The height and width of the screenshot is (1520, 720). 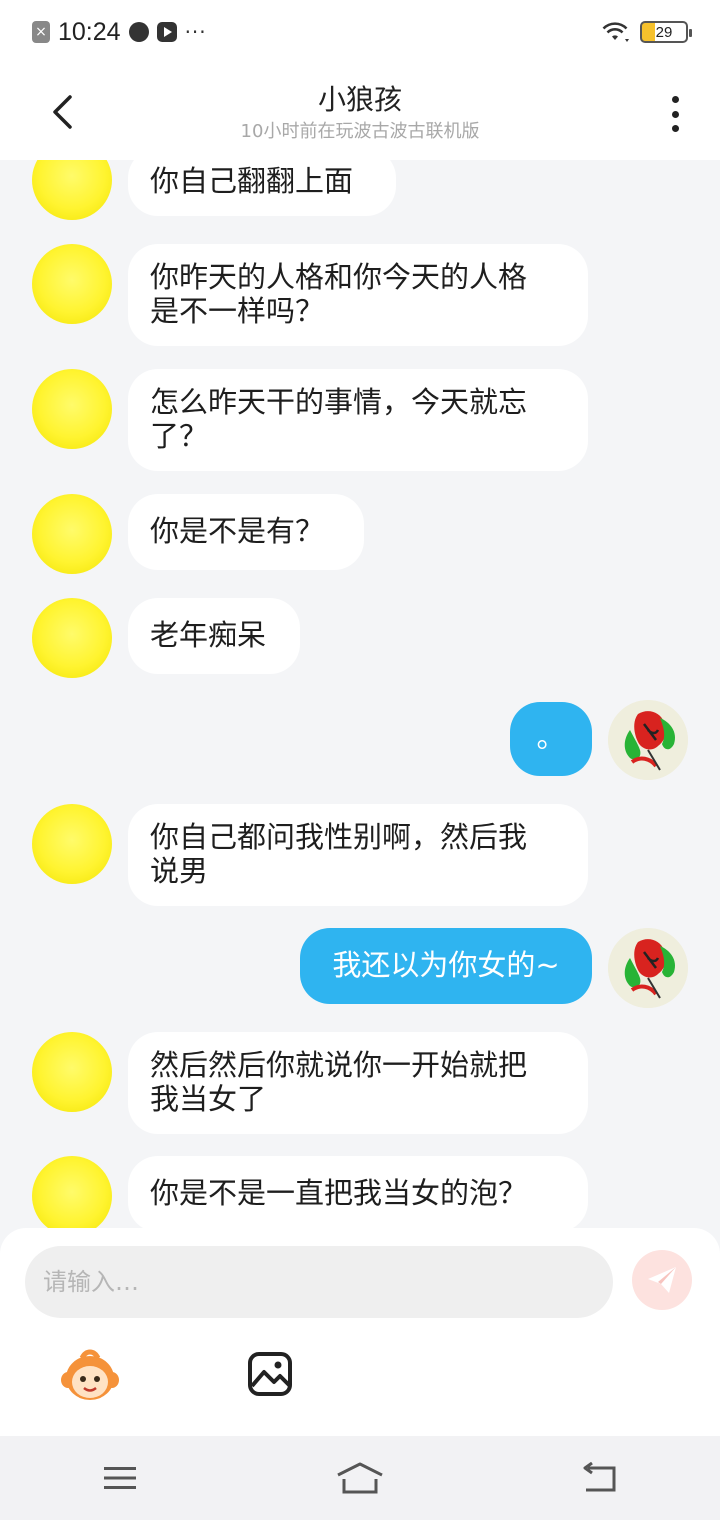 I want to click on title-block: 小狼孩 10小时前在玩波古波古联机版, so click(x=360, y=113).